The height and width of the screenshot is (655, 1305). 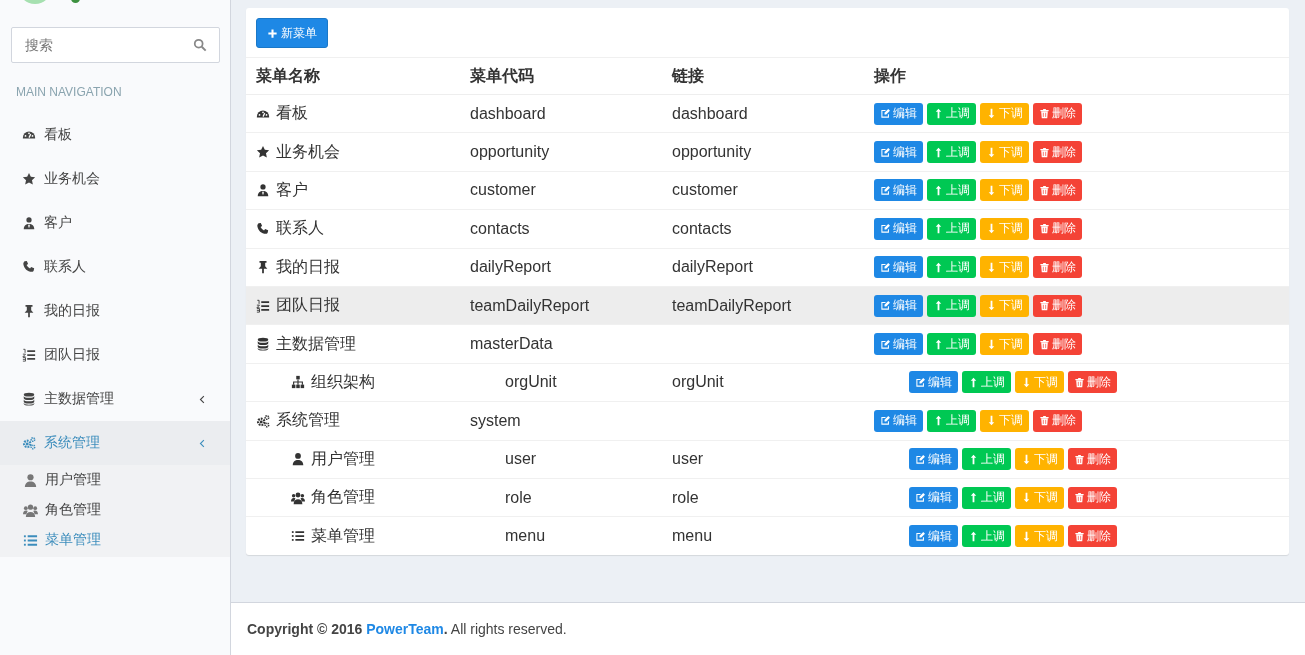 What do you see at coordinates (495, 420) in the screenshot?
I see `table-cell: system` at bounding box center [495, 420].